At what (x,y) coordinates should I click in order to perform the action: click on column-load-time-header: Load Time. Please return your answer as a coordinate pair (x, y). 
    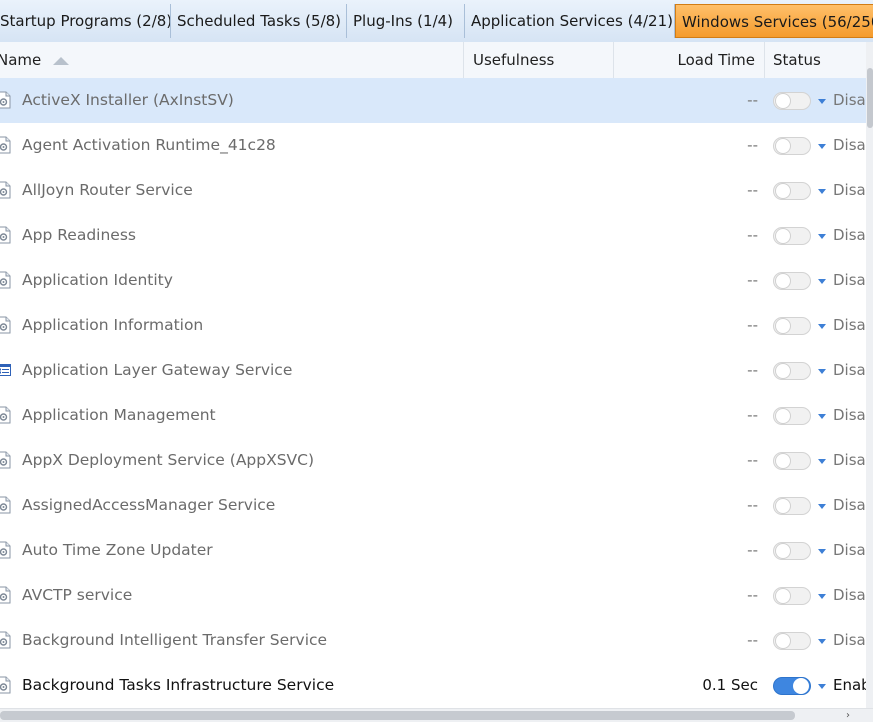
    Looking at the image, I should click on (689, 60).